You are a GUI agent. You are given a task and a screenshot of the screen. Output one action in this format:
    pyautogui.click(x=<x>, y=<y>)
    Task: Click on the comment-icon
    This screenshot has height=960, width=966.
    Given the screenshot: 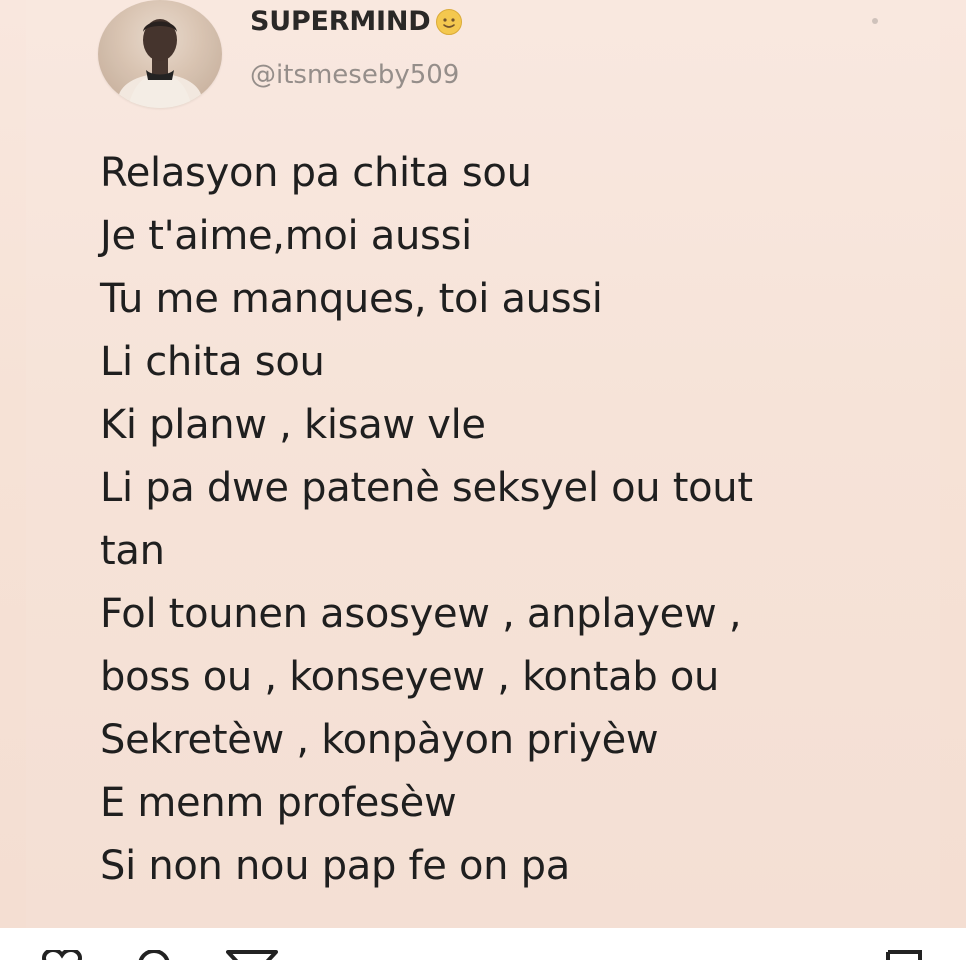 What is the action you would take?
    pyautogui.click(x=154, y=955)
    